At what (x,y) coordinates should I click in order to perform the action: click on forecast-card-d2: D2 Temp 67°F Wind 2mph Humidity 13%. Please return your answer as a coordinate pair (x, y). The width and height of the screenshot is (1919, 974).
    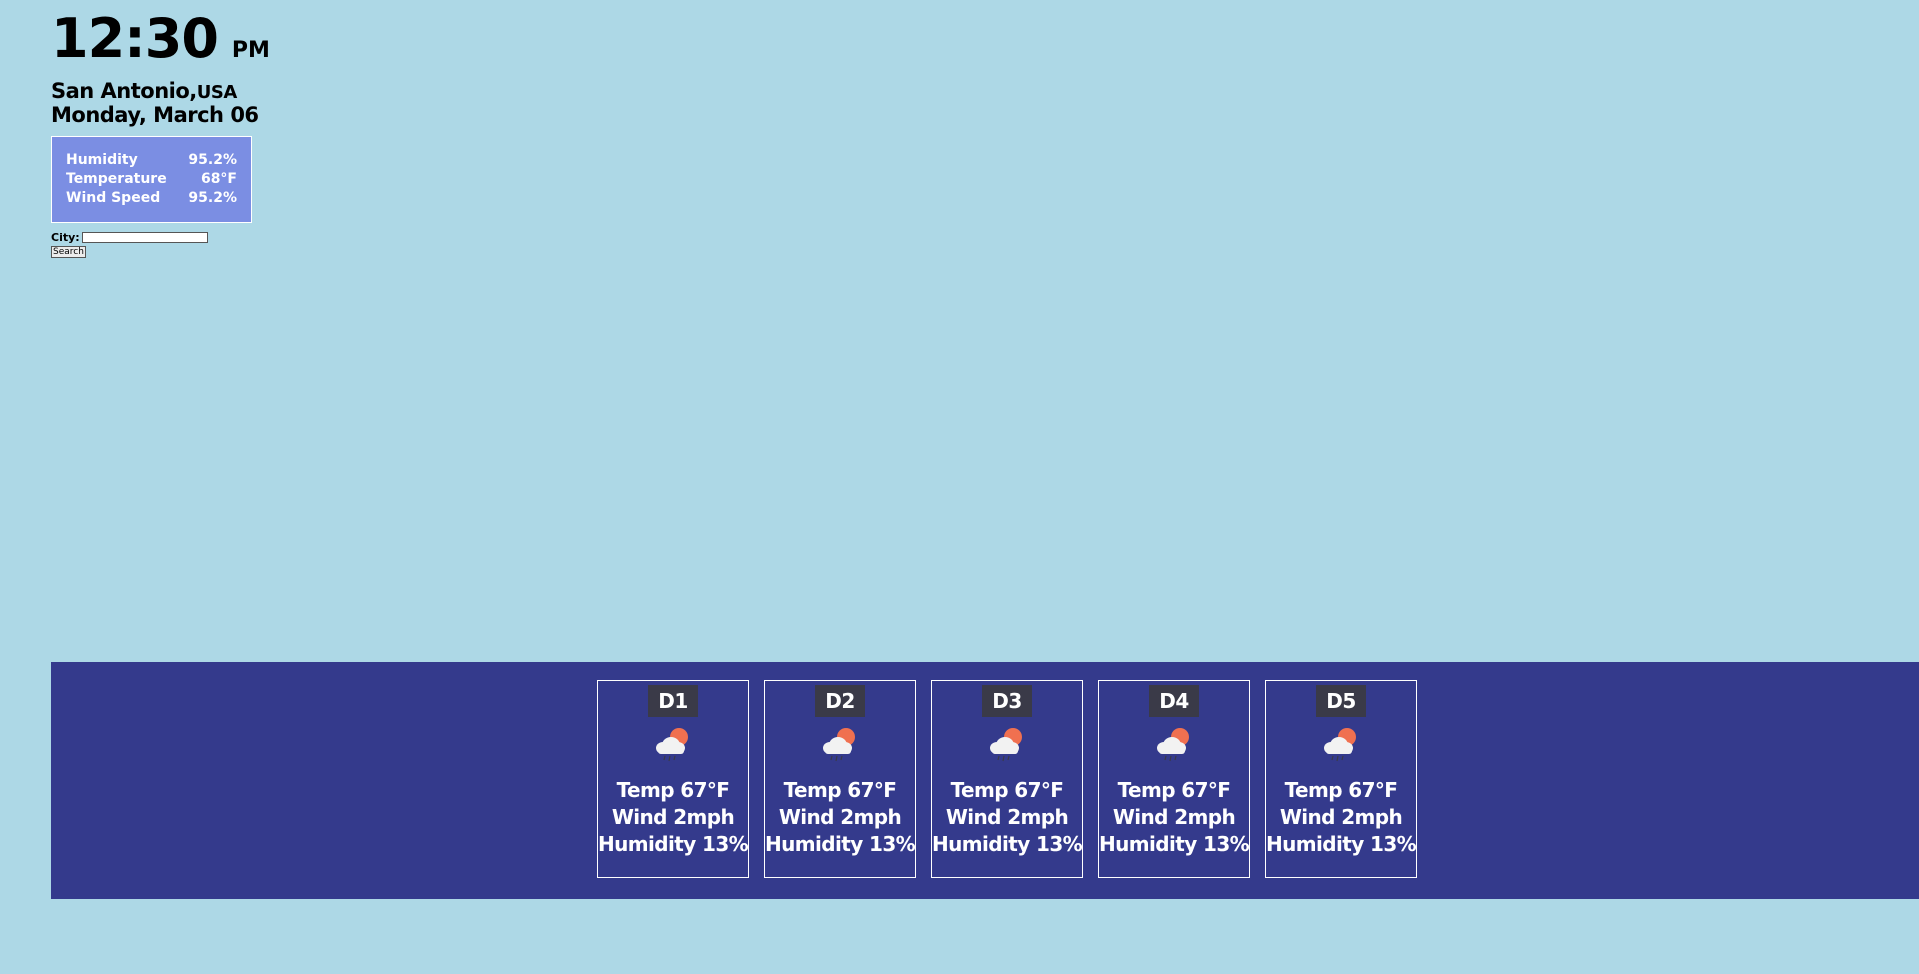
    Looking at the image, I should click on (840, 779).